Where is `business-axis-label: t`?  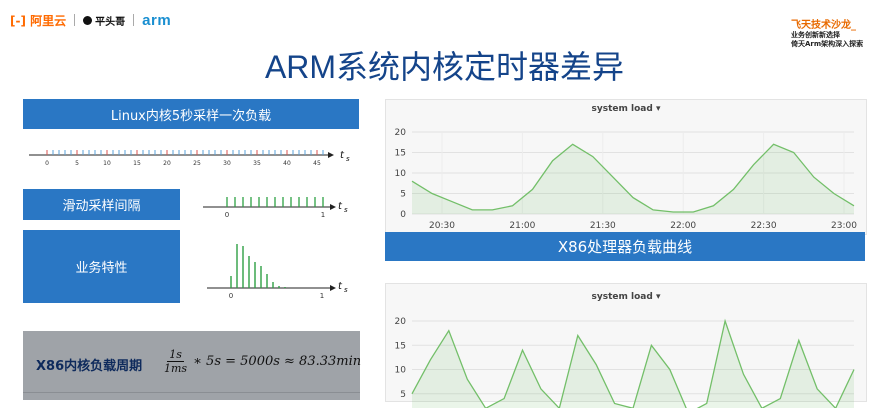
business-axis-label: t is located at coordinates (340, 286).